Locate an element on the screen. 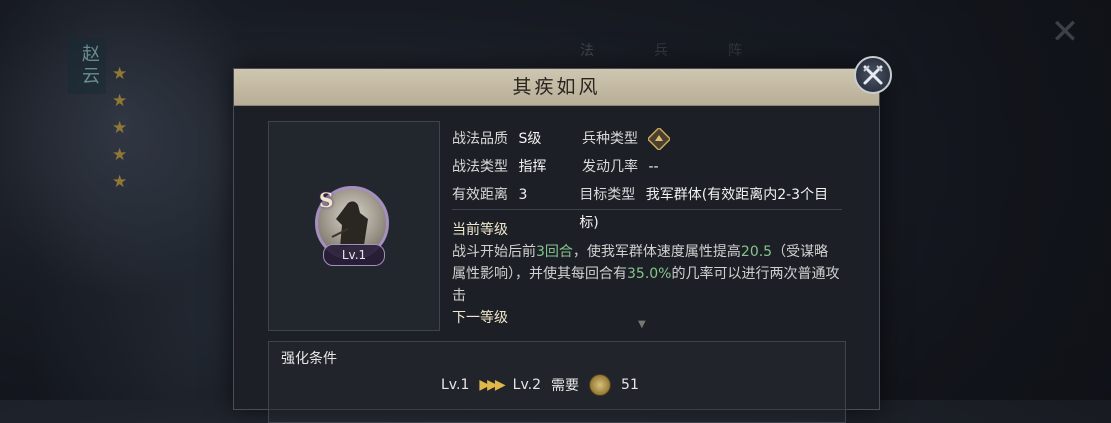 The height and width of the screenshot is (423, 1111). scroll-down-icon: ▼ is located at coordinates (642, 324).